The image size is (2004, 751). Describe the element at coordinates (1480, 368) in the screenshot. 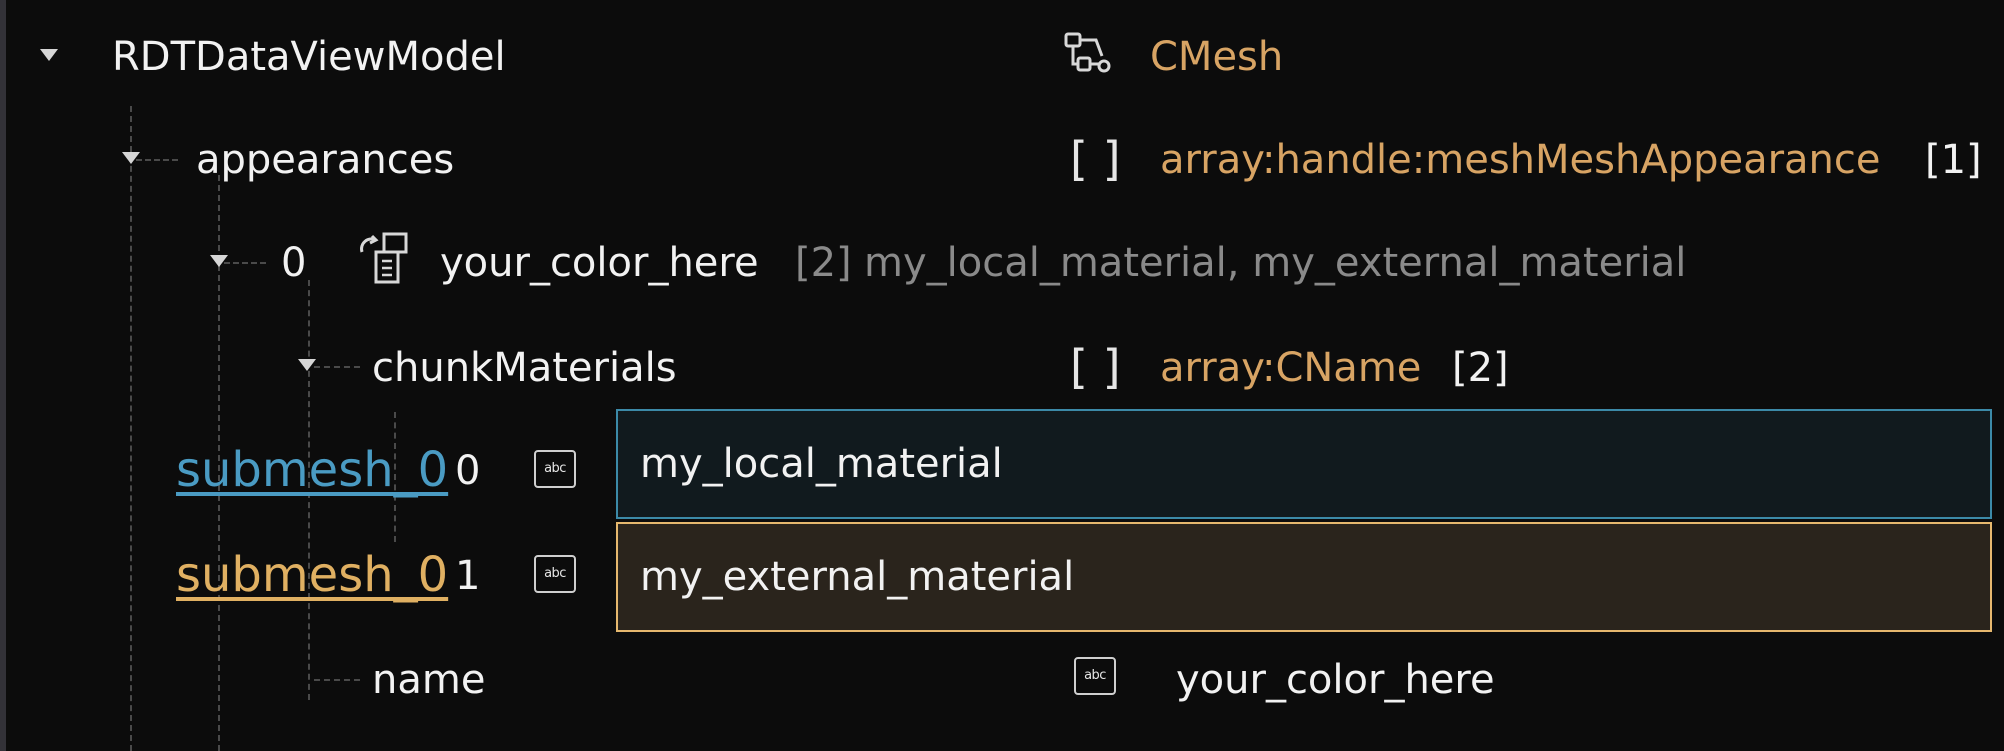

I see `chunk-materials-count: [2]` at that location.